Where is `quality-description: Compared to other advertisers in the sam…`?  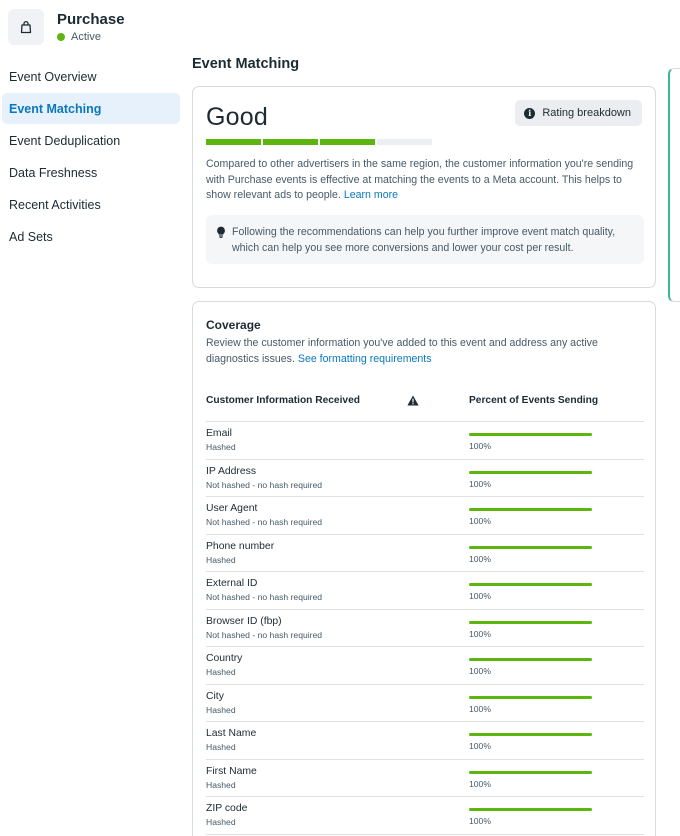
quality-description: Compared to other advertisers in the sam… is located at coordinates (425, 180).